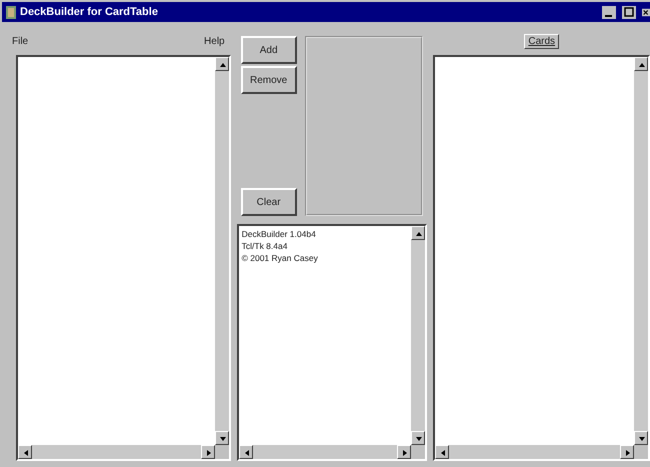 The width and height of the screenshot is (650, 467). What do you see at coordinates (629, 12) in the screenshot?
I see `maximize-icon` at bounding box center [629, 12].